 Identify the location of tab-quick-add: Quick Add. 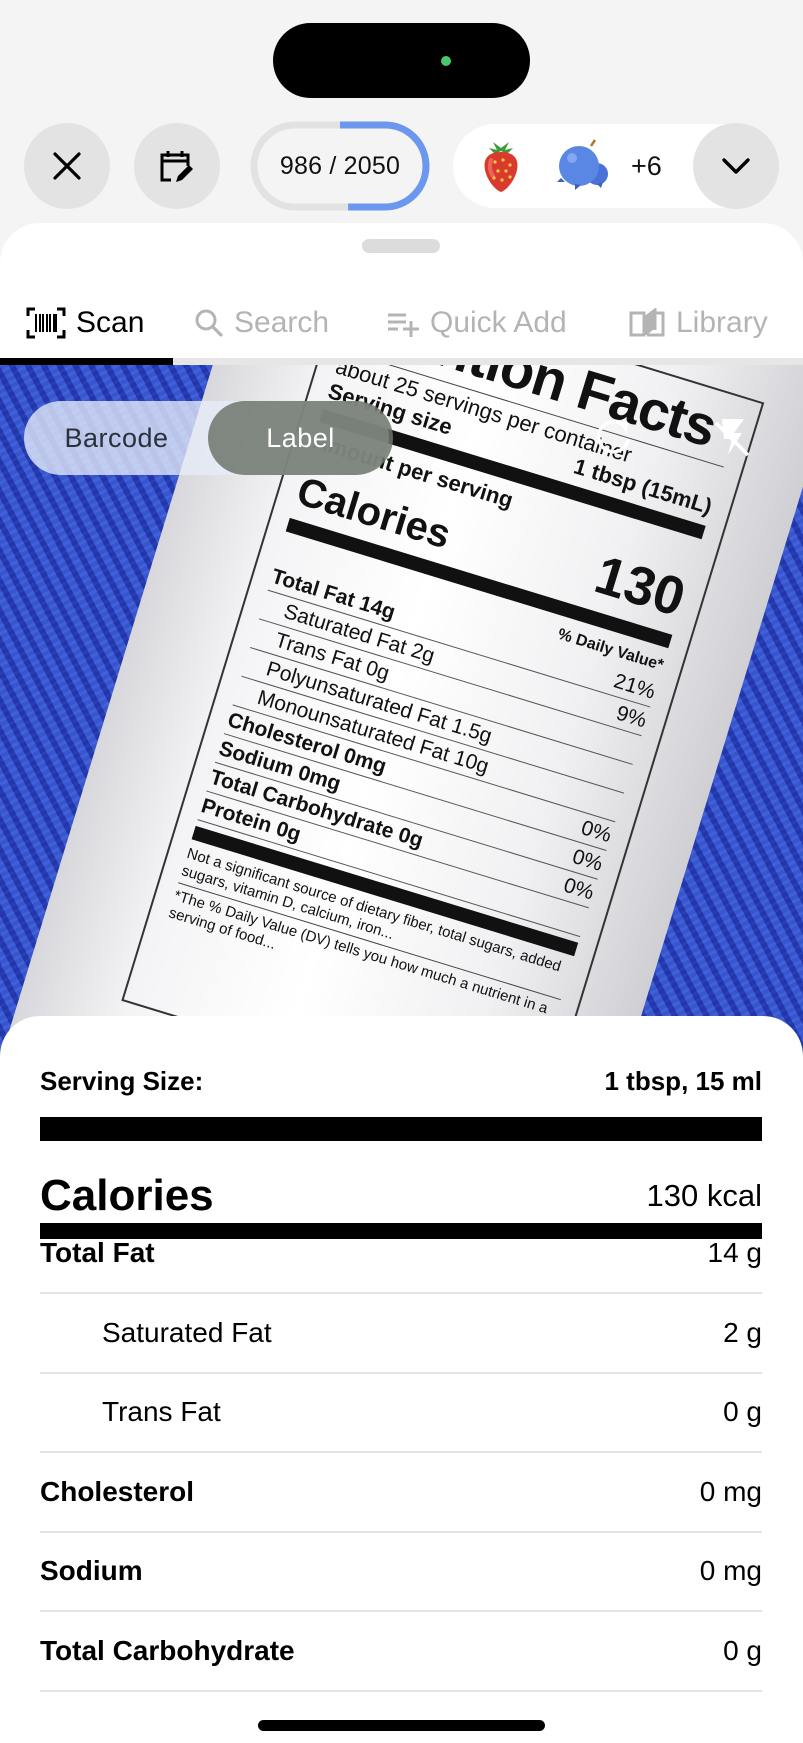
(476, 323).